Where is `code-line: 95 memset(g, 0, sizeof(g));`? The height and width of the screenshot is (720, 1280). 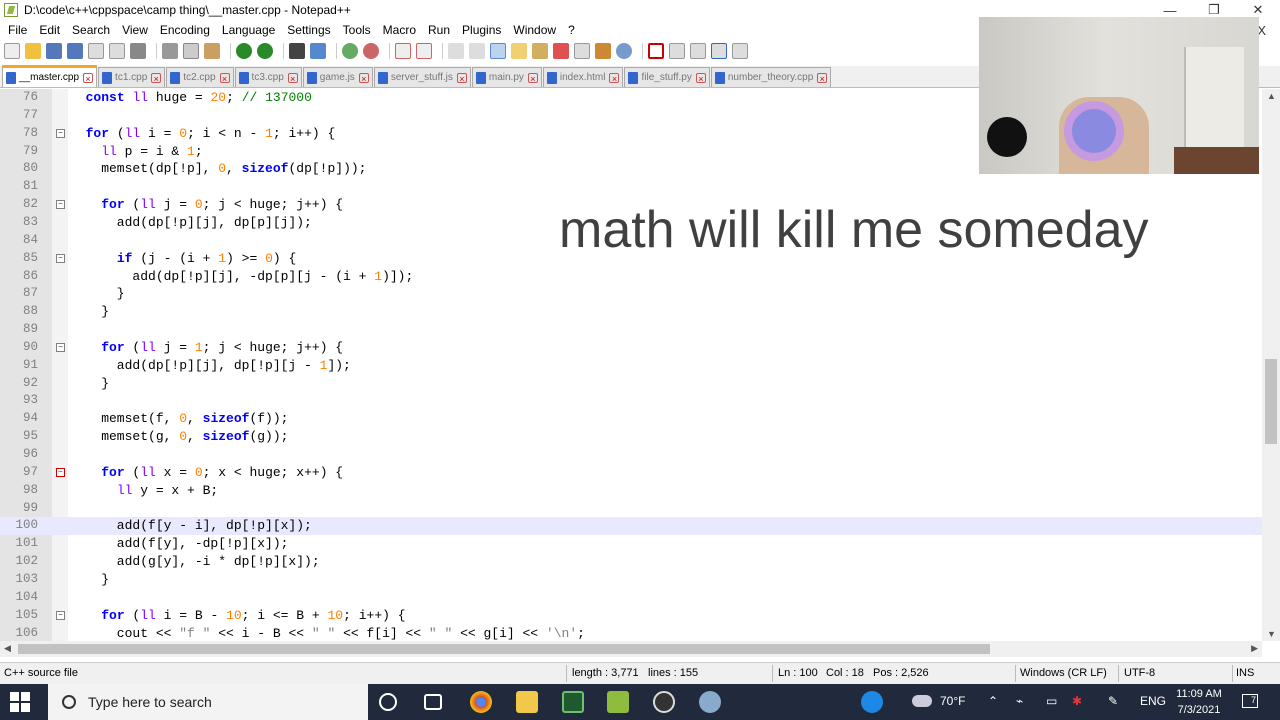 code-line: 95 memset(g, 0, sizeof(g)); is located at coordinates (631, 437).